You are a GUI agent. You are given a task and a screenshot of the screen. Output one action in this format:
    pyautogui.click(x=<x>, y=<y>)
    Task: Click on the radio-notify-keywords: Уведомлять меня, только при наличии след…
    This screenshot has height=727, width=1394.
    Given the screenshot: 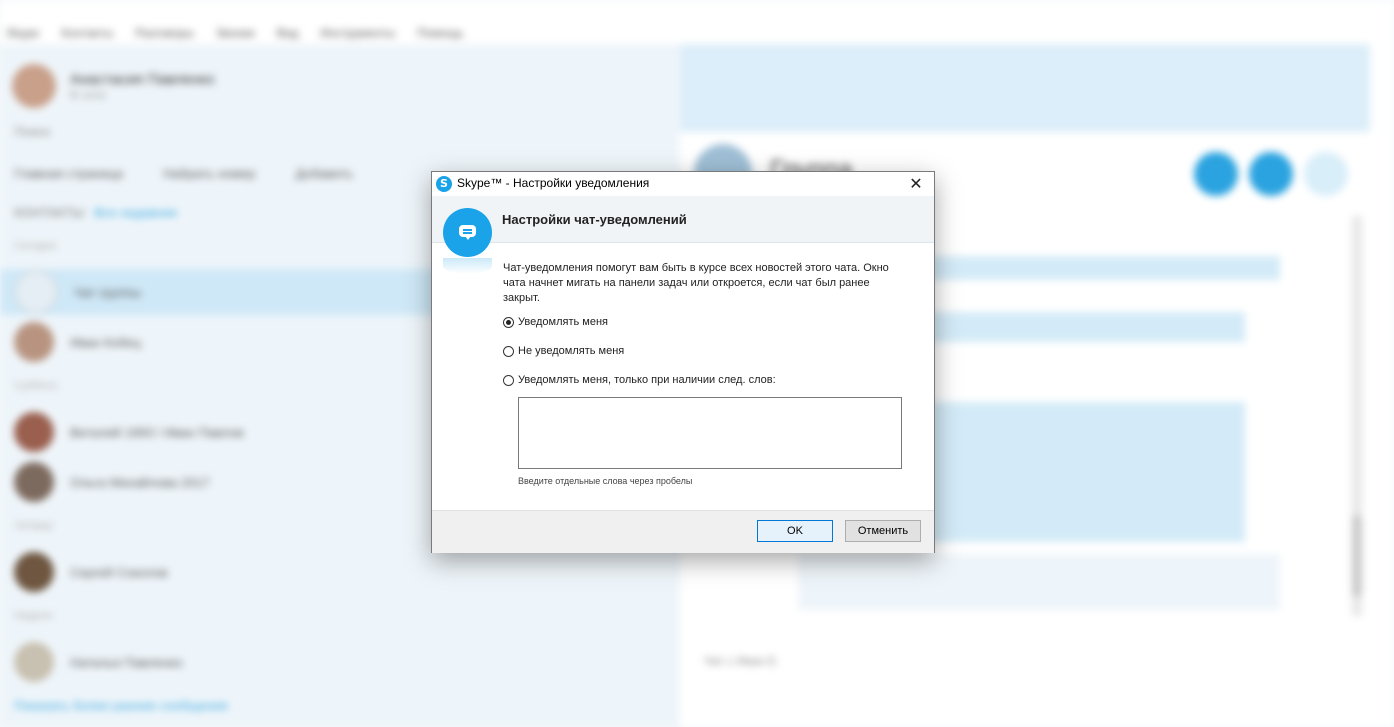 What is the action you would take?
    pyautogui.click(x=639, y=380)
    